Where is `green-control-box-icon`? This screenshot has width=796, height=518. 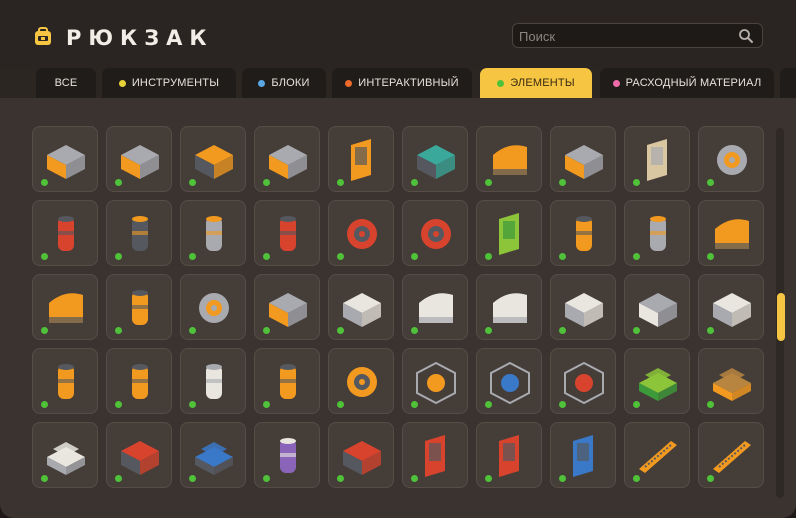 green-control-box-icon is located at coordinates (509, 234).